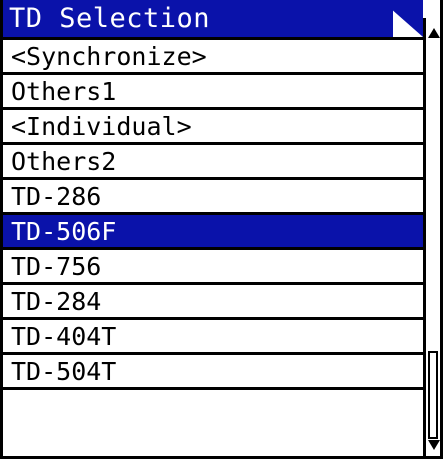 This screenshot has width=443, height=462. I want to click on scroll-thumb, so click(433, 395).